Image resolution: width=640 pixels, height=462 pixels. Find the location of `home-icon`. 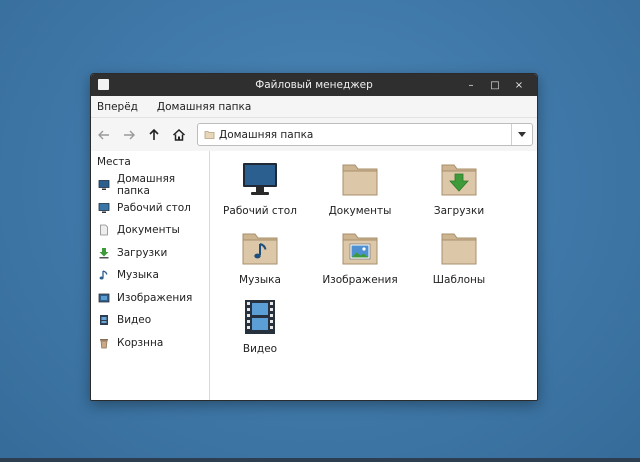

home-icon is located at coordinates (179, 134).